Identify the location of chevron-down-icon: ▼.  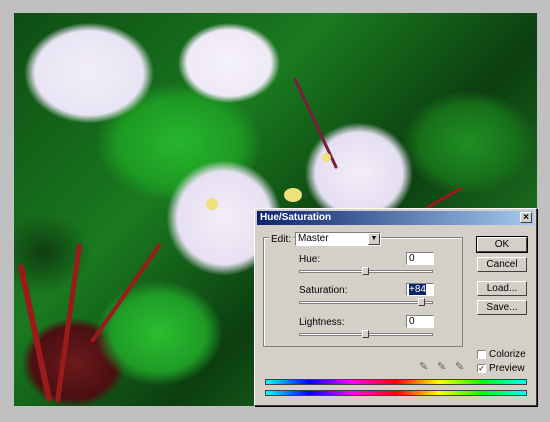
(374, 239).